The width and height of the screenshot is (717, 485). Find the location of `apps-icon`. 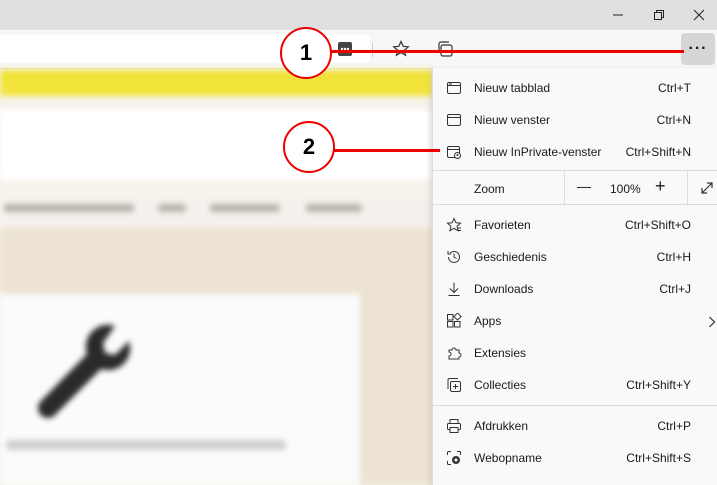

apps-icon is located at coordinates (454, 321).